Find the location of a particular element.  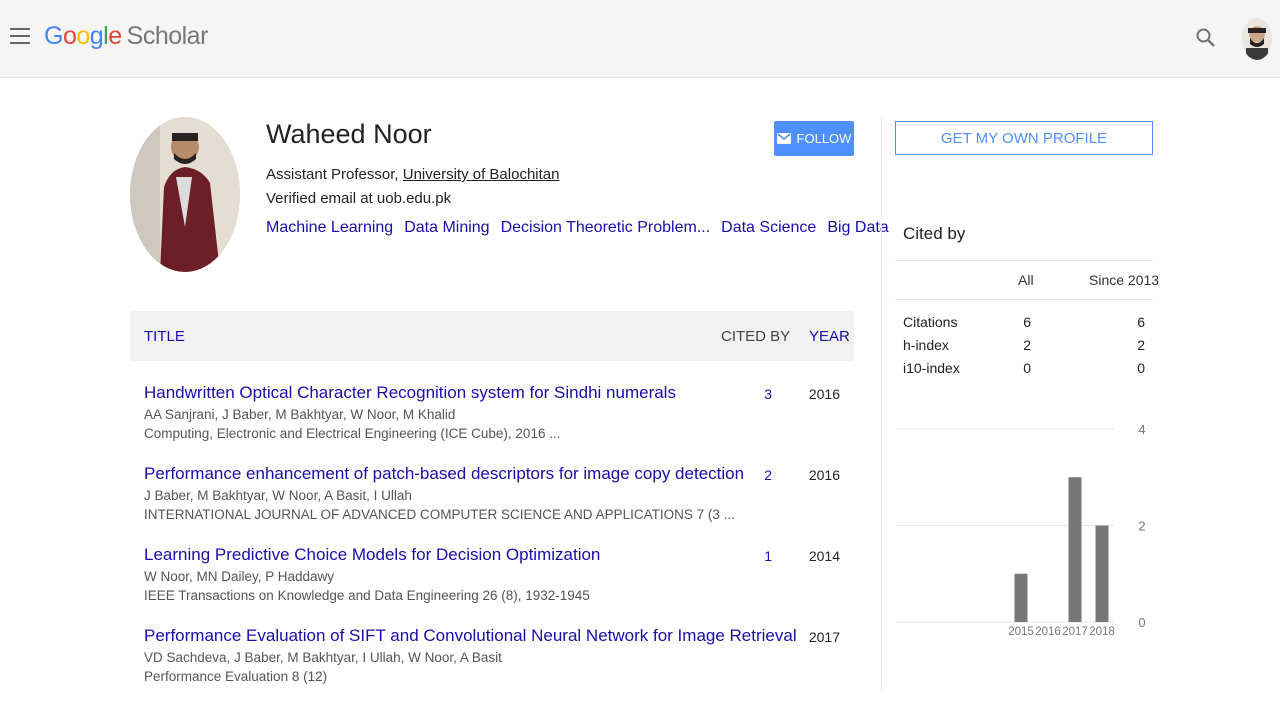

chart-y-tick-label: 4 is located at coordinates (1141, 429).